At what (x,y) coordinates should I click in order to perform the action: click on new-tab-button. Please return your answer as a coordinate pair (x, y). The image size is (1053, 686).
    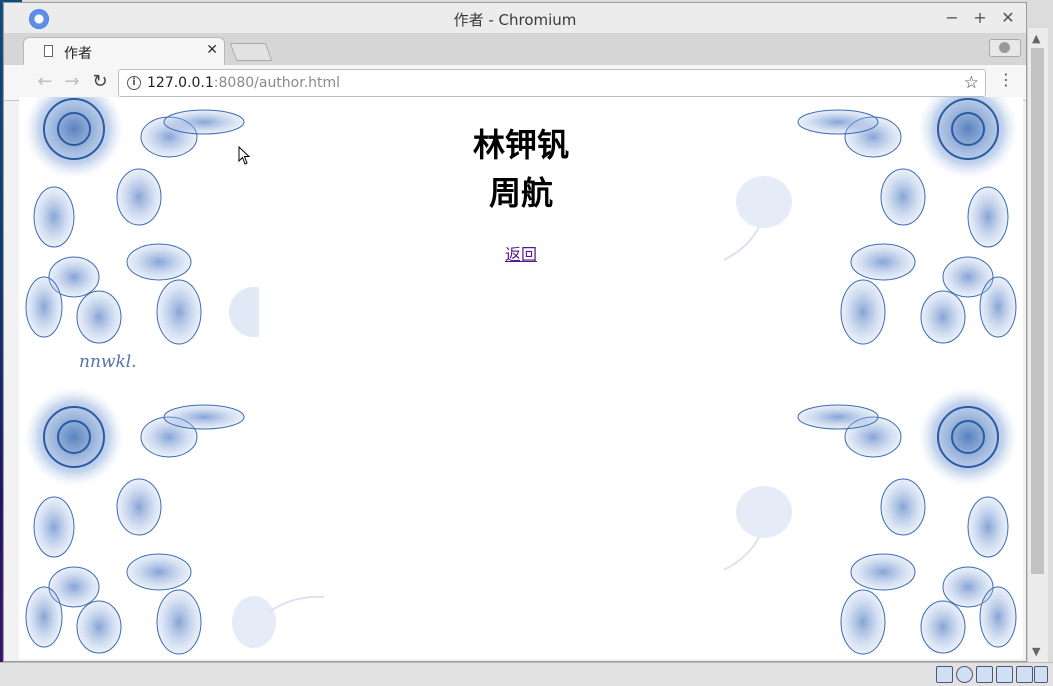
    Looking at the image, I should click on (251, 52).